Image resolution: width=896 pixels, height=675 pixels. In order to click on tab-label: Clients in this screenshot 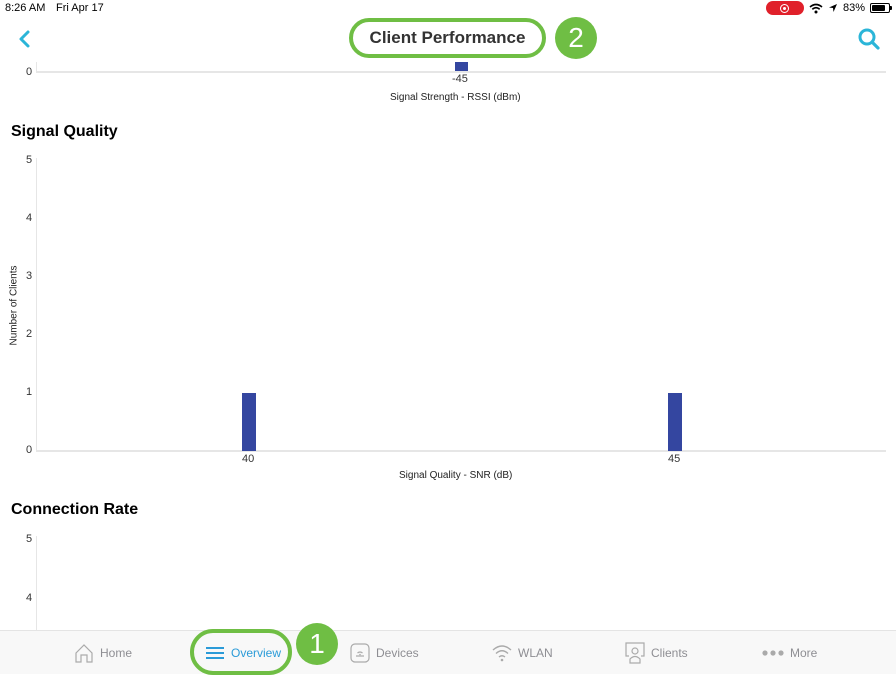, I will do `click(669, 653)`.